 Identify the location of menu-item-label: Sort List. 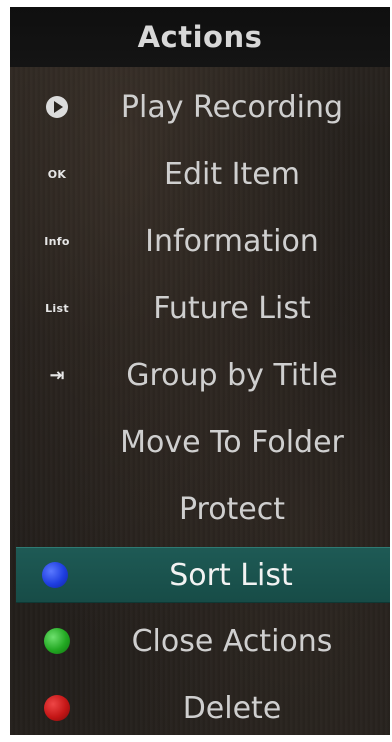
(231, 575).